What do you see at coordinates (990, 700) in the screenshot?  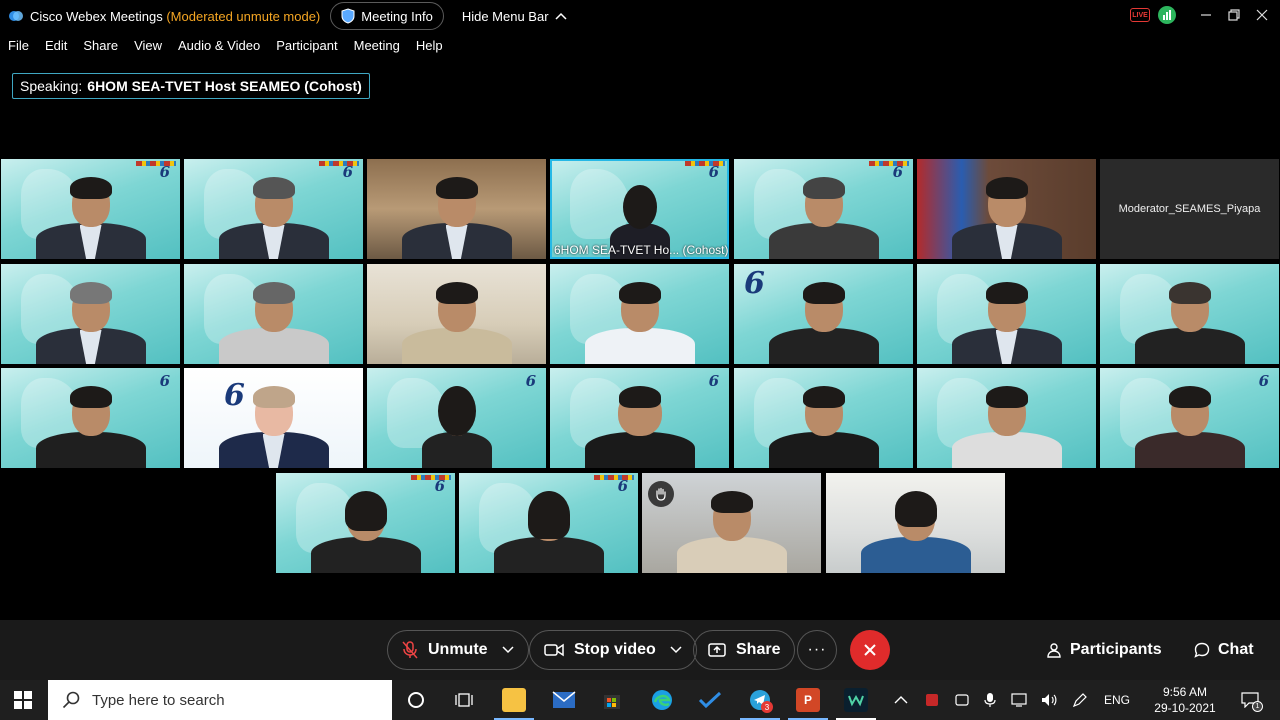 I see `microphone-icon` at bounding box center [990, 700].